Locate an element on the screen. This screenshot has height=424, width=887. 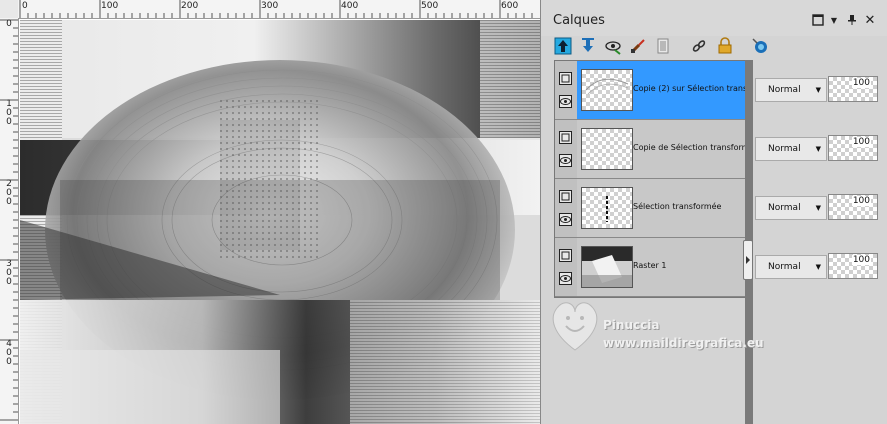
ruler-horizontal-ticks is located at coordinates (276, 9).